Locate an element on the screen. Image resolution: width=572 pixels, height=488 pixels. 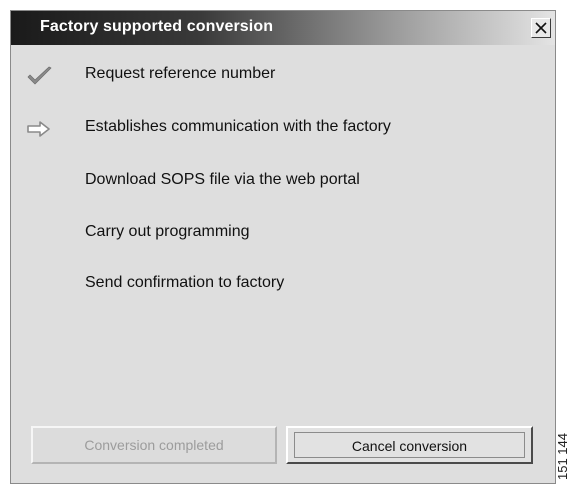
dialog-title: Factory supported conversion is located at coordinates (157, 26).